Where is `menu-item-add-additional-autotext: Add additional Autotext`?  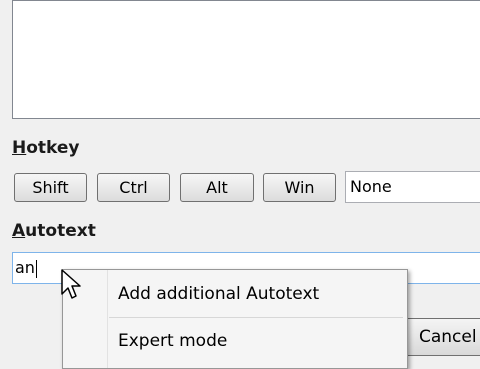
menu-item-add-additional-autotext: Add additional Autotext is located at coordinates (235, 294).